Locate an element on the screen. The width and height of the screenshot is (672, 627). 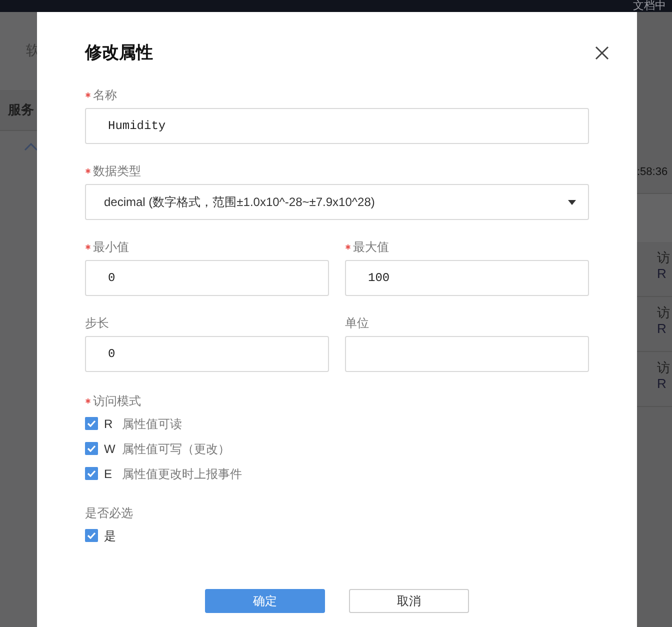
field-label: 步长 is located at coordinates (97, 323).